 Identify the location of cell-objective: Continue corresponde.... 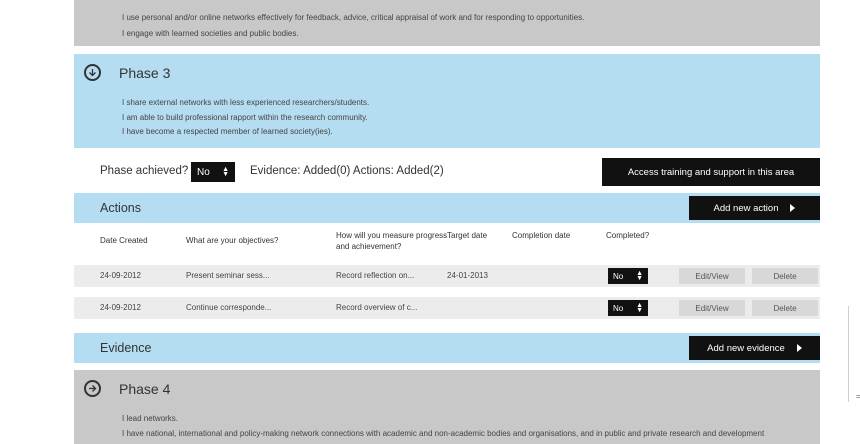
(229, 307).